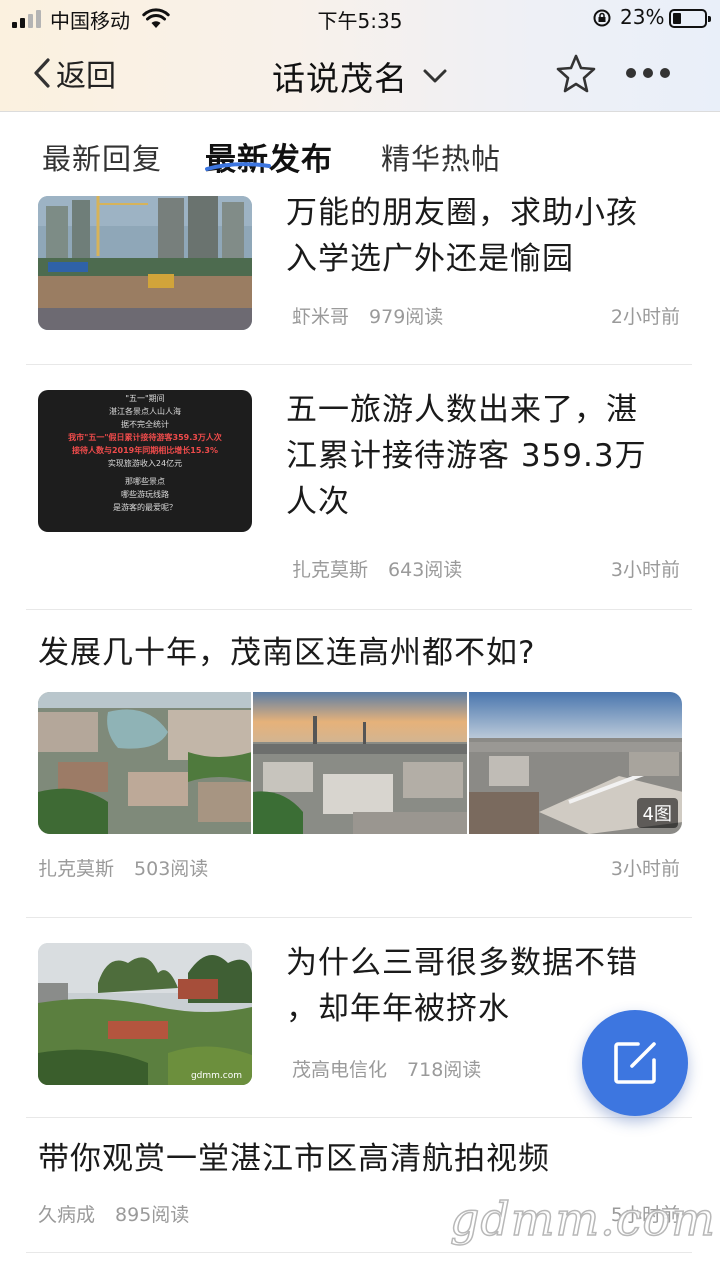  I want to click on post-views: 979阅读, so click(406, 317).